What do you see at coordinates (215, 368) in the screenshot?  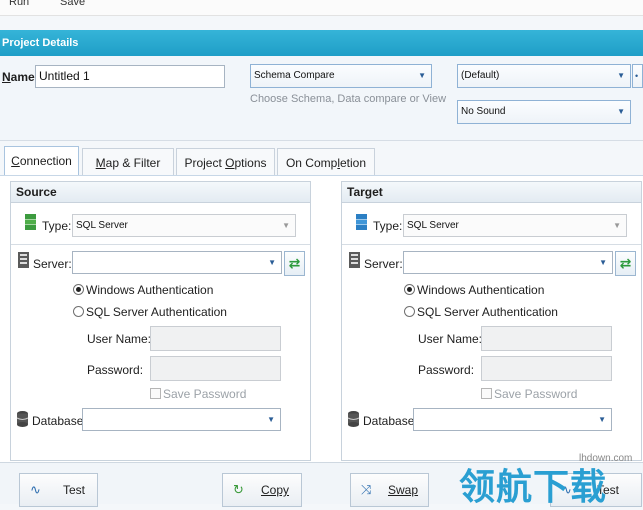 I see `source-password-input` at bounding box center [215, 368].